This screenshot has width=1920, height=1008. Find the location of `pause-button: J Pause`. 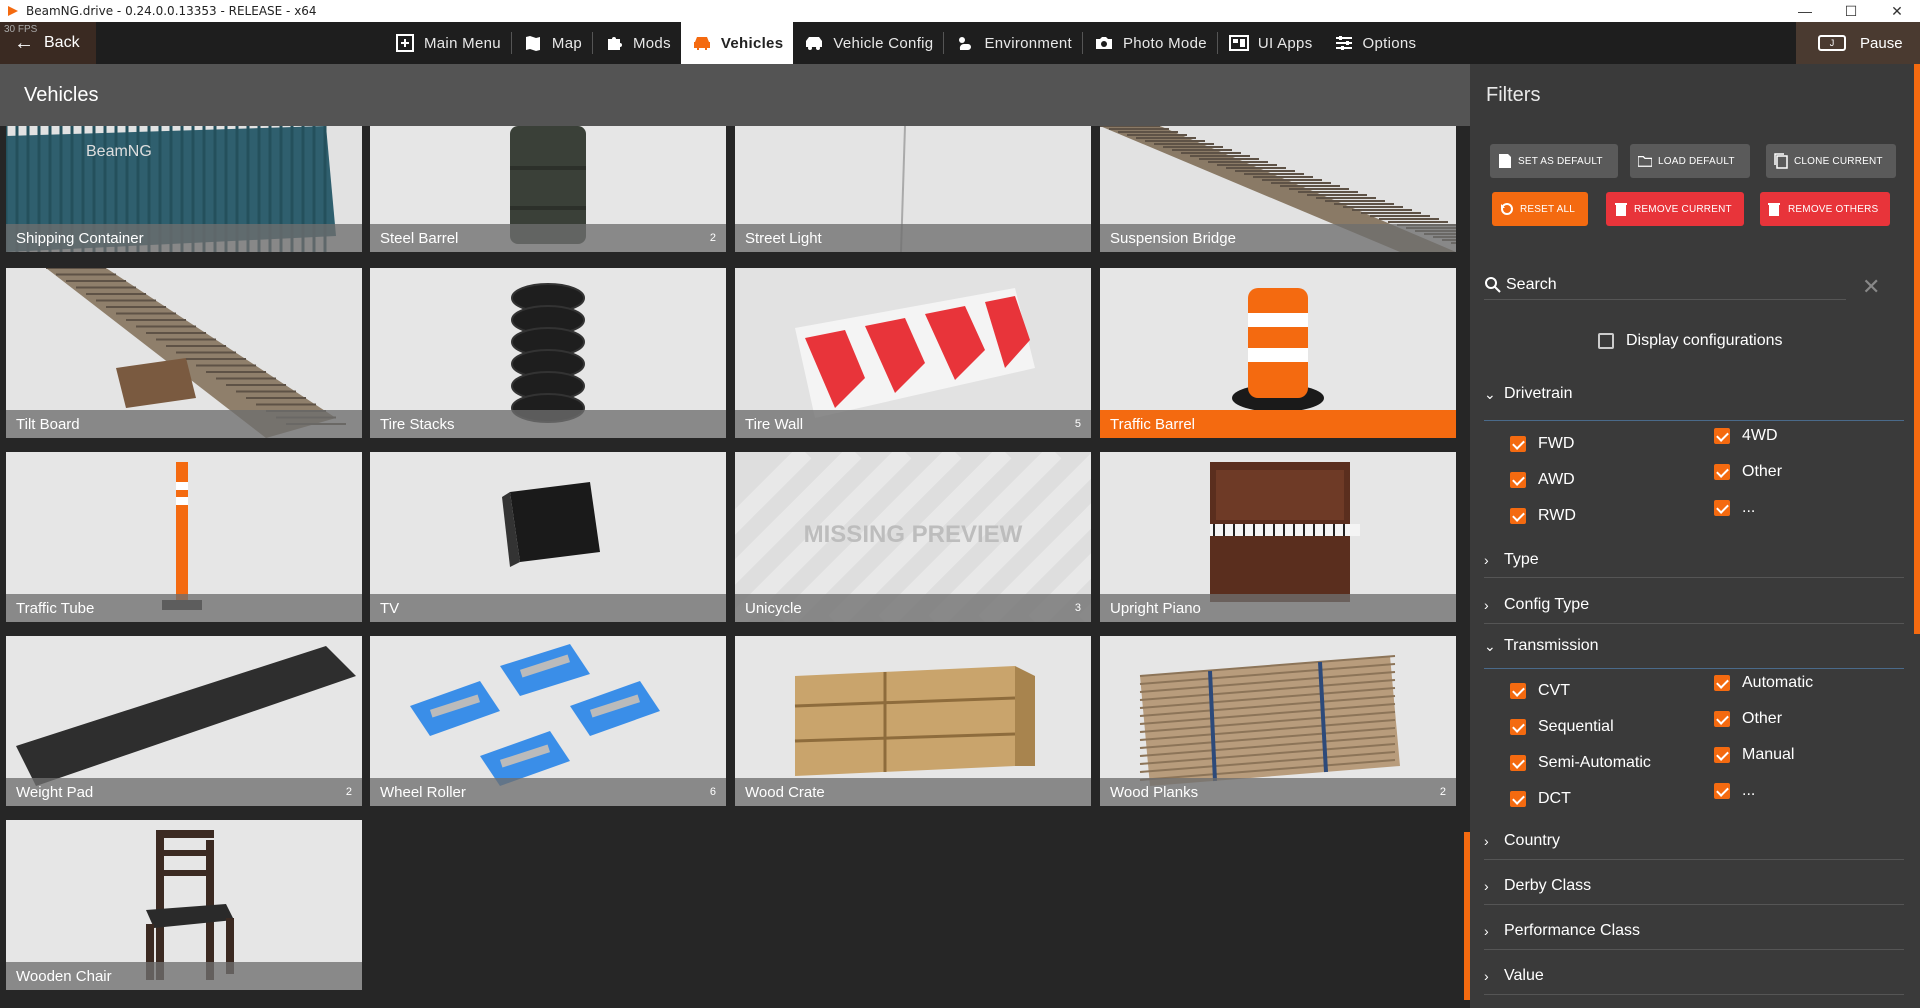

pause-button: J Pause is located at coordinates (1858, 43).